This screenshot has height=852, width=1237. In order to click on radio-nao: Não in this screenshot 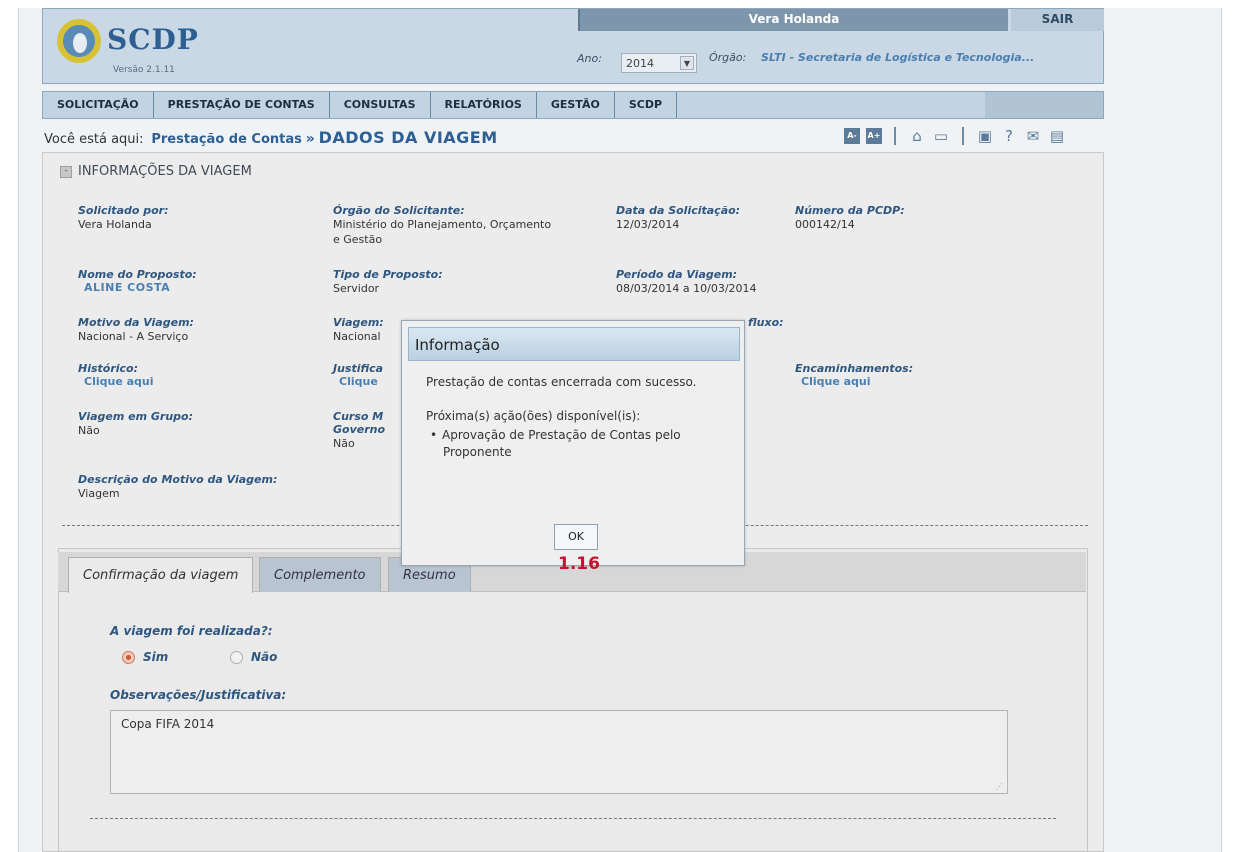, I will do `click(253, 657)`.